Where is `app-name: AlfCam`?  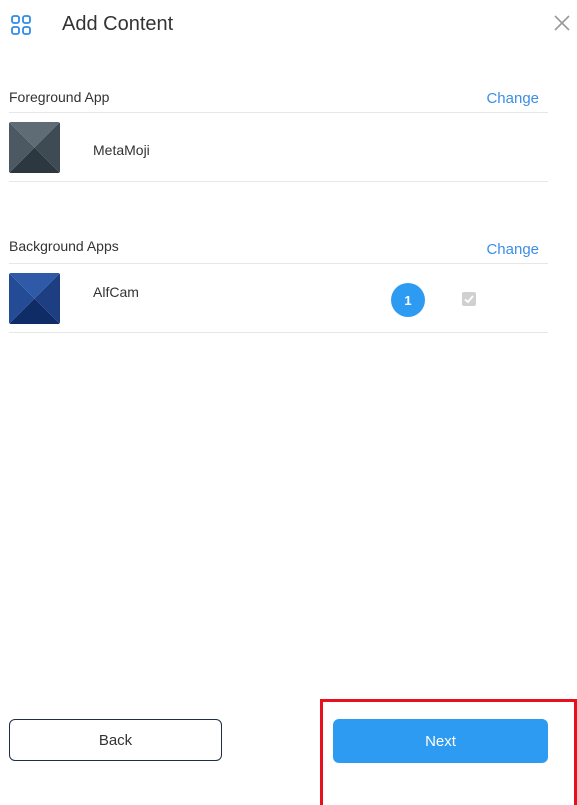
app-name: AlfCam is located at coordinates (116, 292).